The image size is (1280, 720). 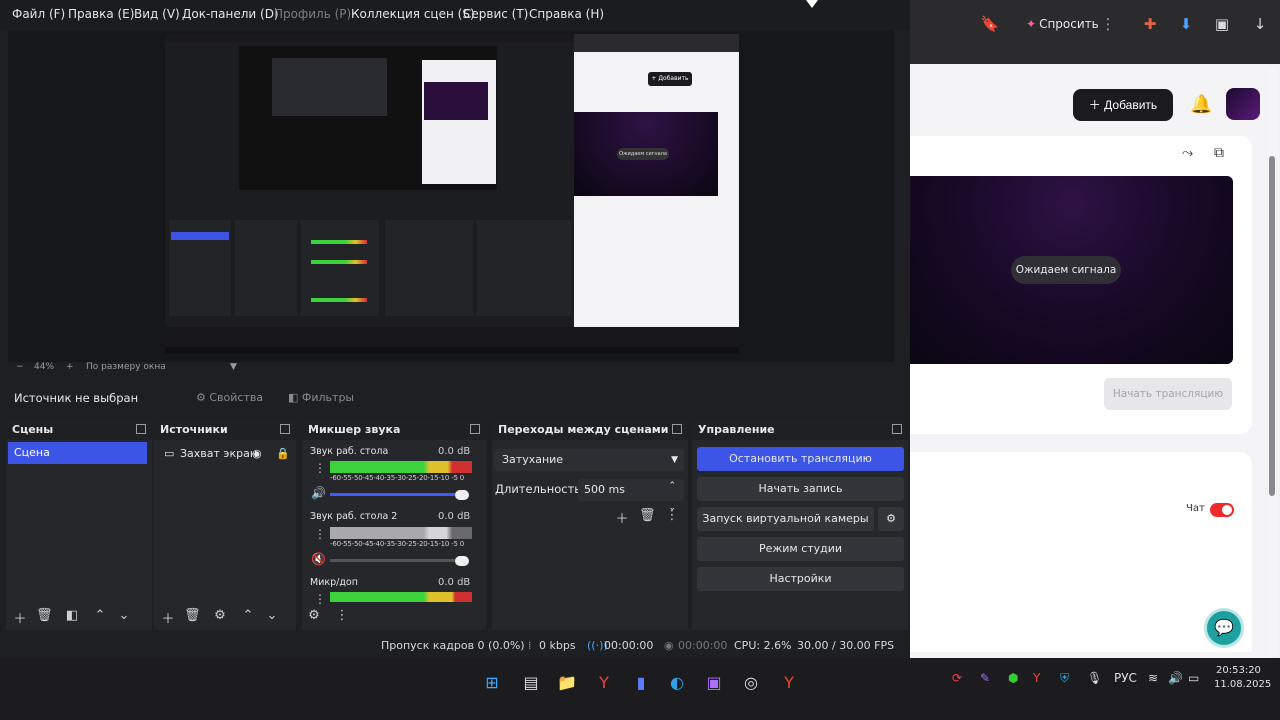 I want to click on menu-docks: Док-панели (D), so click(x=230, y=14).